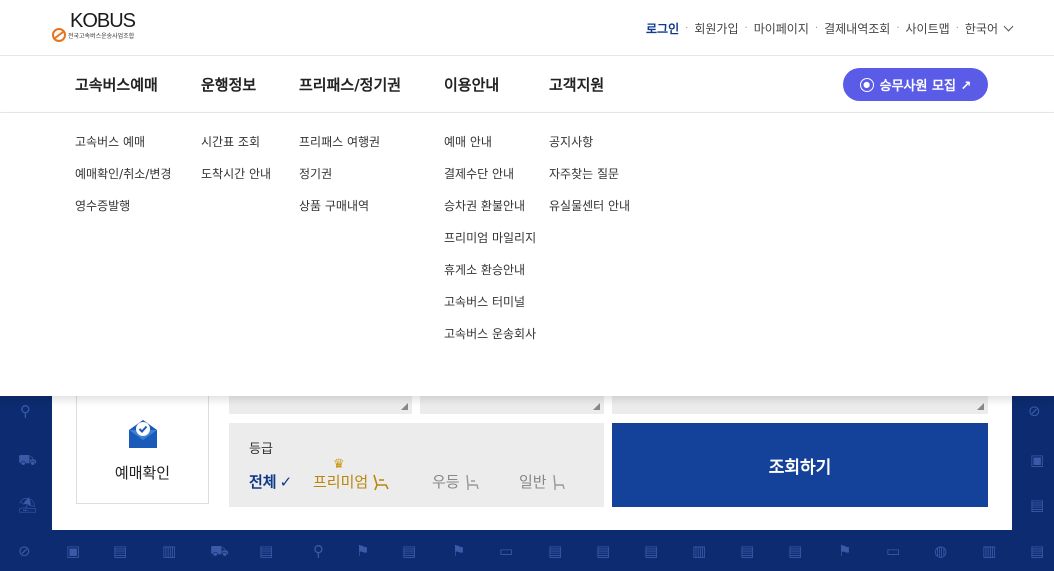  What do you see at coordinates (490, 213) in the screenshot?
I see `menu-item: 승차권 환불안내` at bounding box center [490, 213].